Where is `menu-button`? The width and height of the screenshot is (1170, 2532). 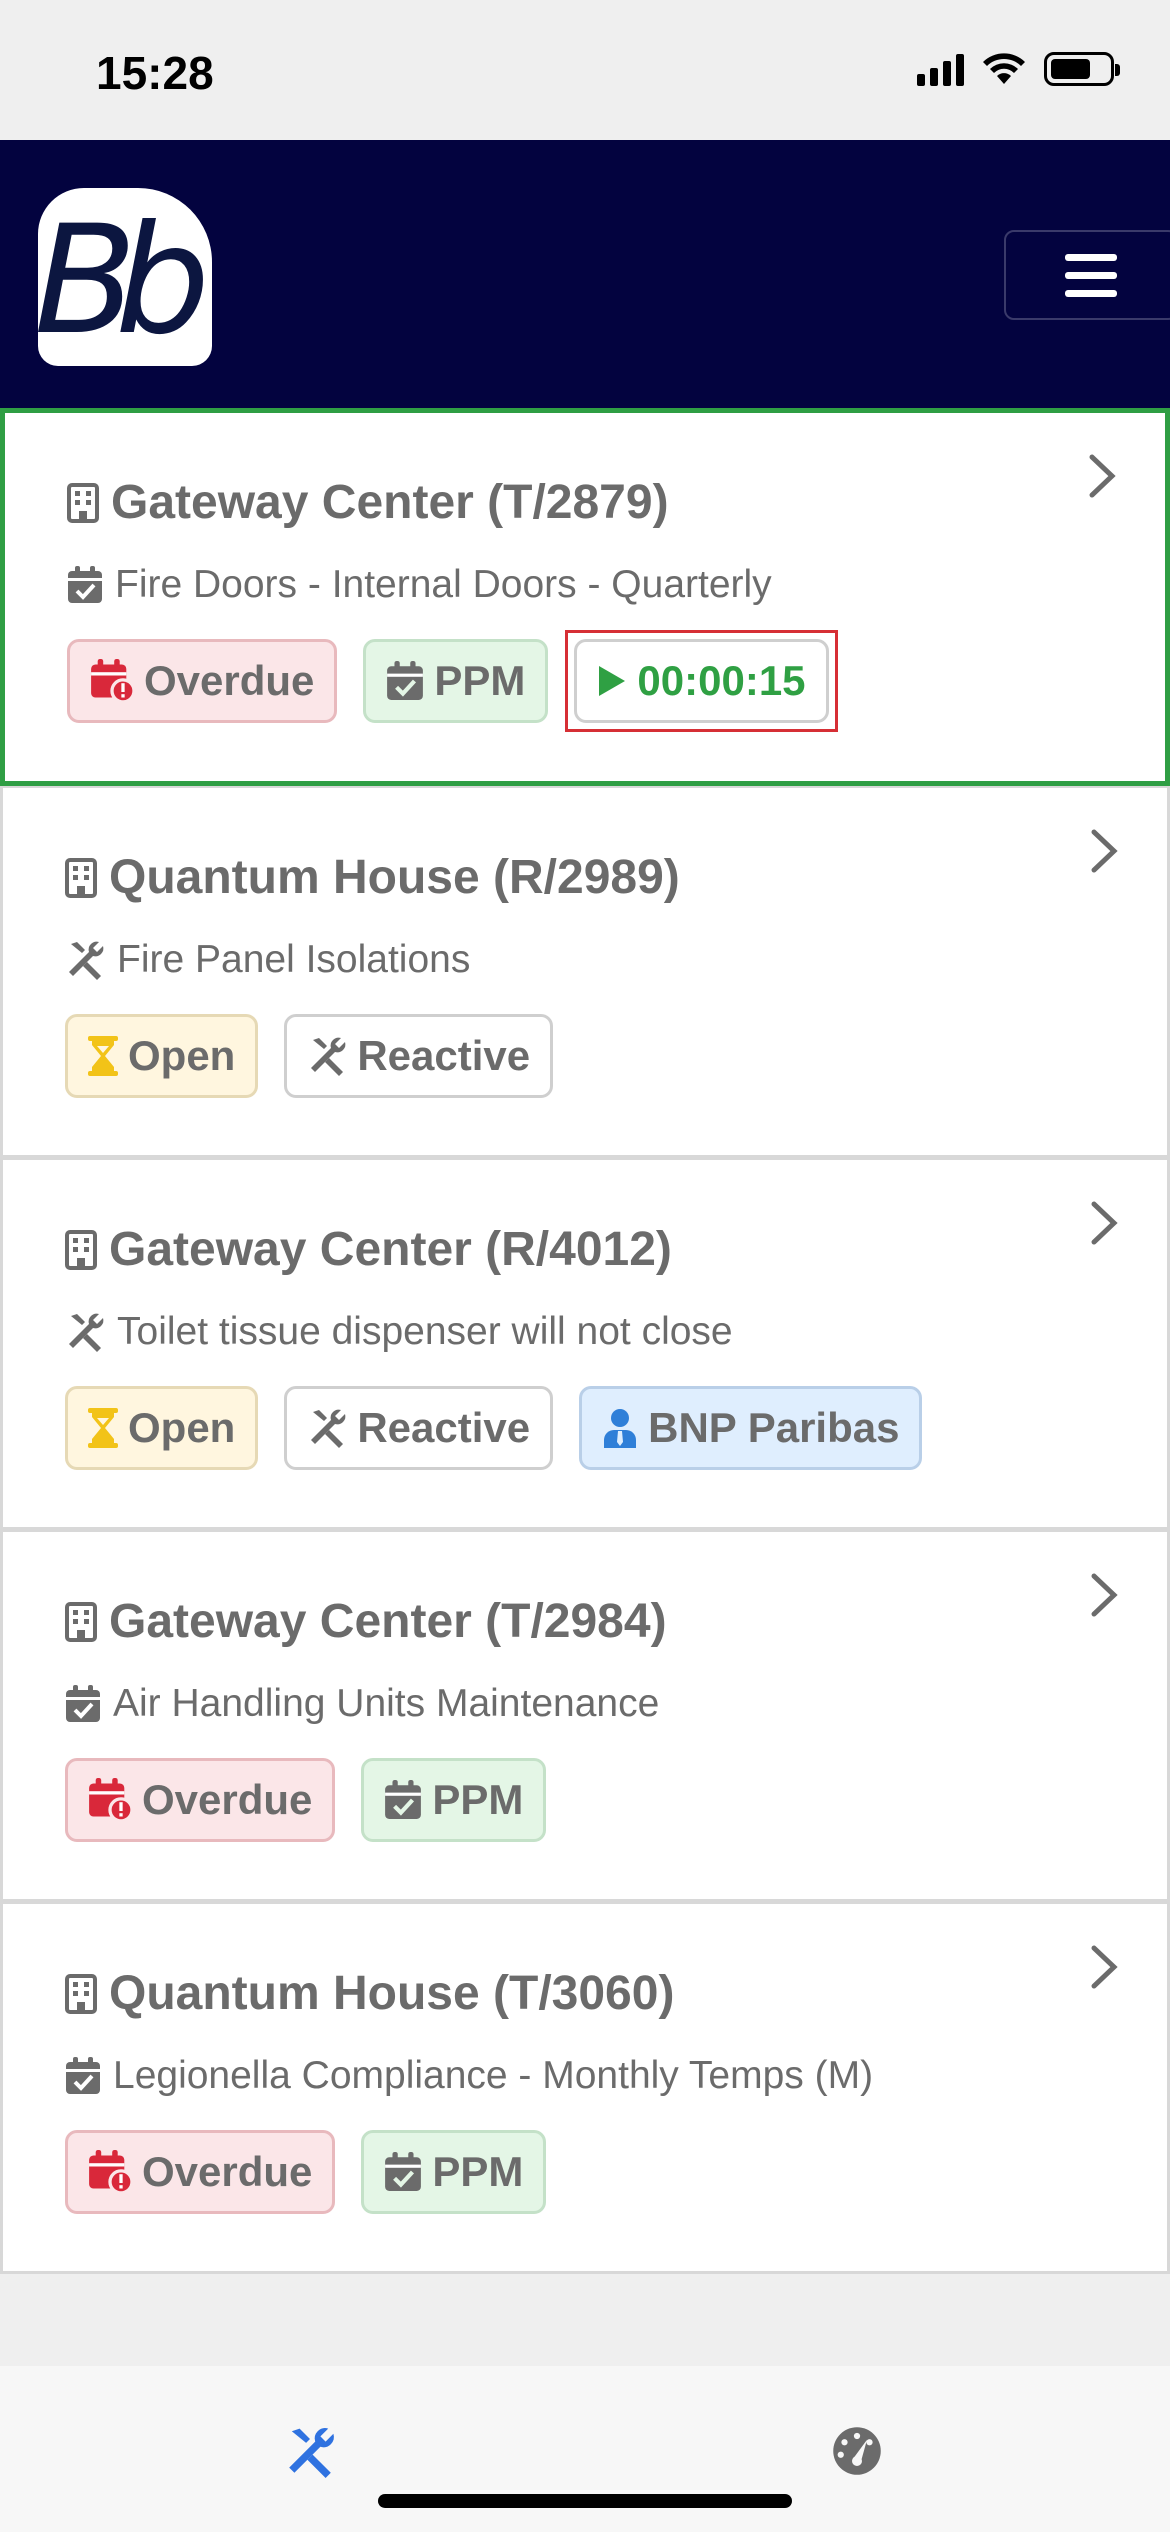 menu-button is located at coordinates (1087, 275).